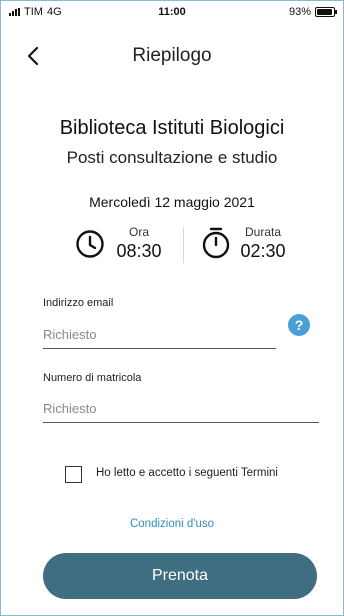 The height and width of the screenshot is (616, 344). What do you see at coordinates (183, 245) in the screenshot?
I see `time-divider` at bounding box center [183, 245].